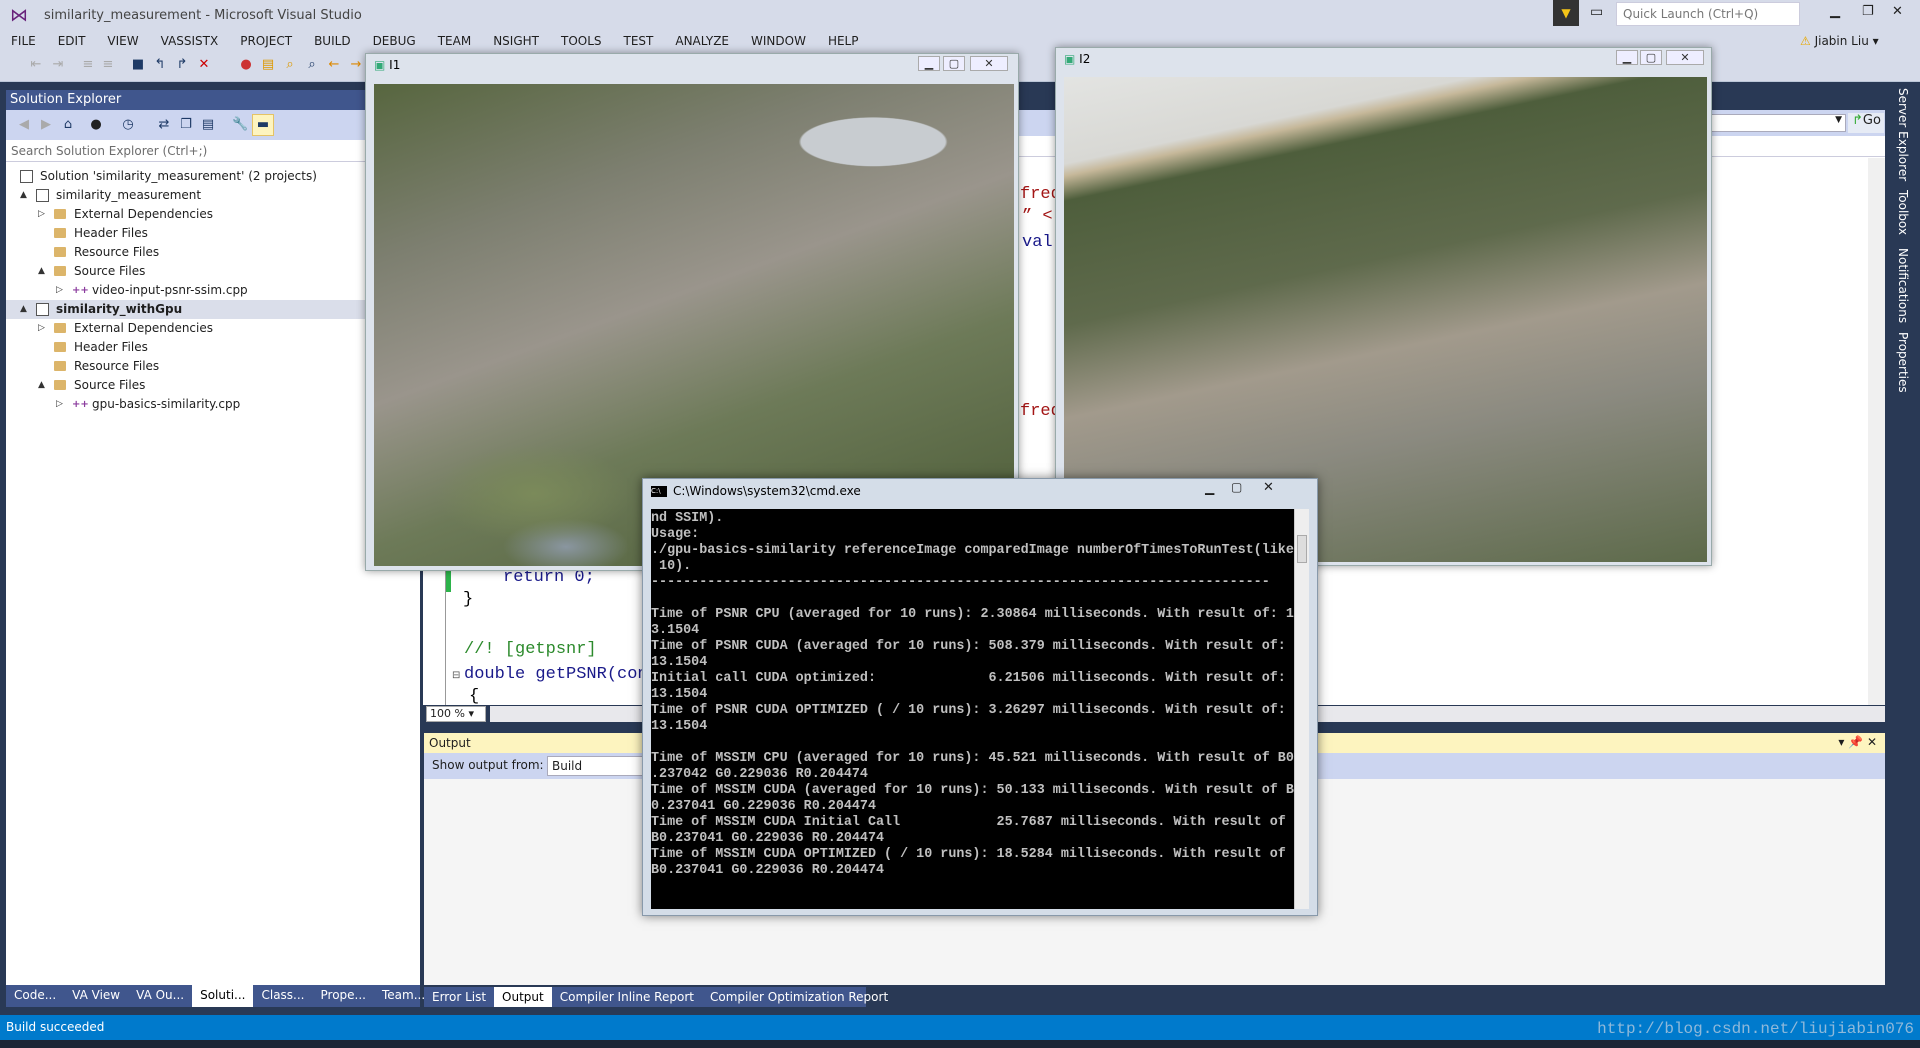 This screenshot has height=1048, width=1920. What do you see at coordinates (138, 65) in the screenshot?
I see `bookmark-icon: ■` at bounding box center [138, 65].